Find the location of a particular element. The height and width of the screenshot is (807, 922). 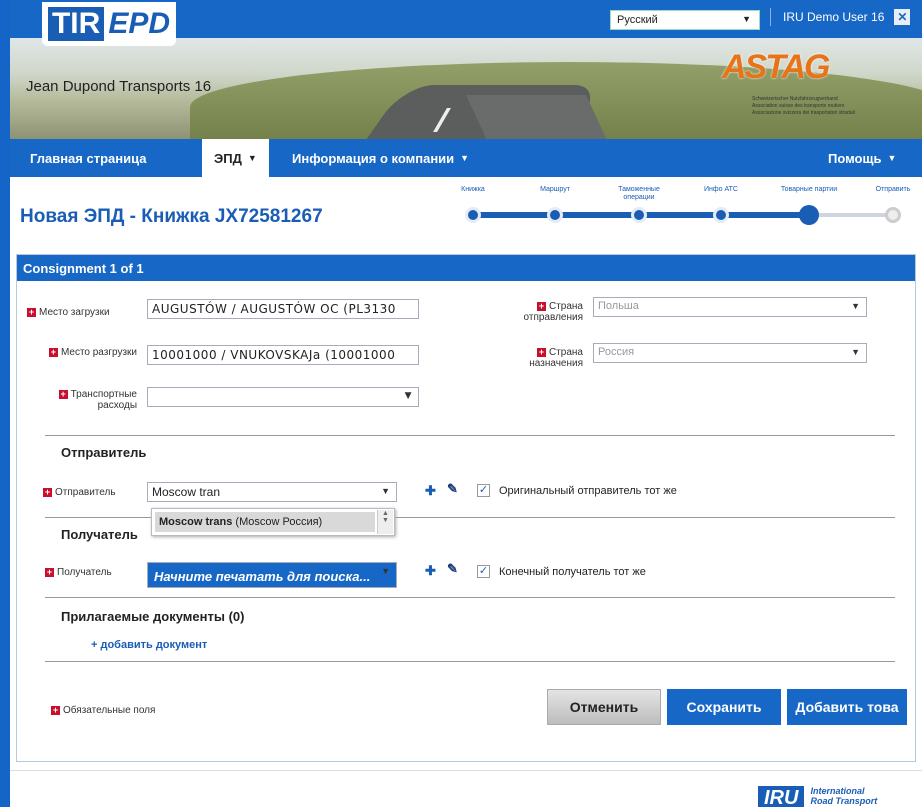

iru-line: Road Transport is located at coordinates (844, 801).